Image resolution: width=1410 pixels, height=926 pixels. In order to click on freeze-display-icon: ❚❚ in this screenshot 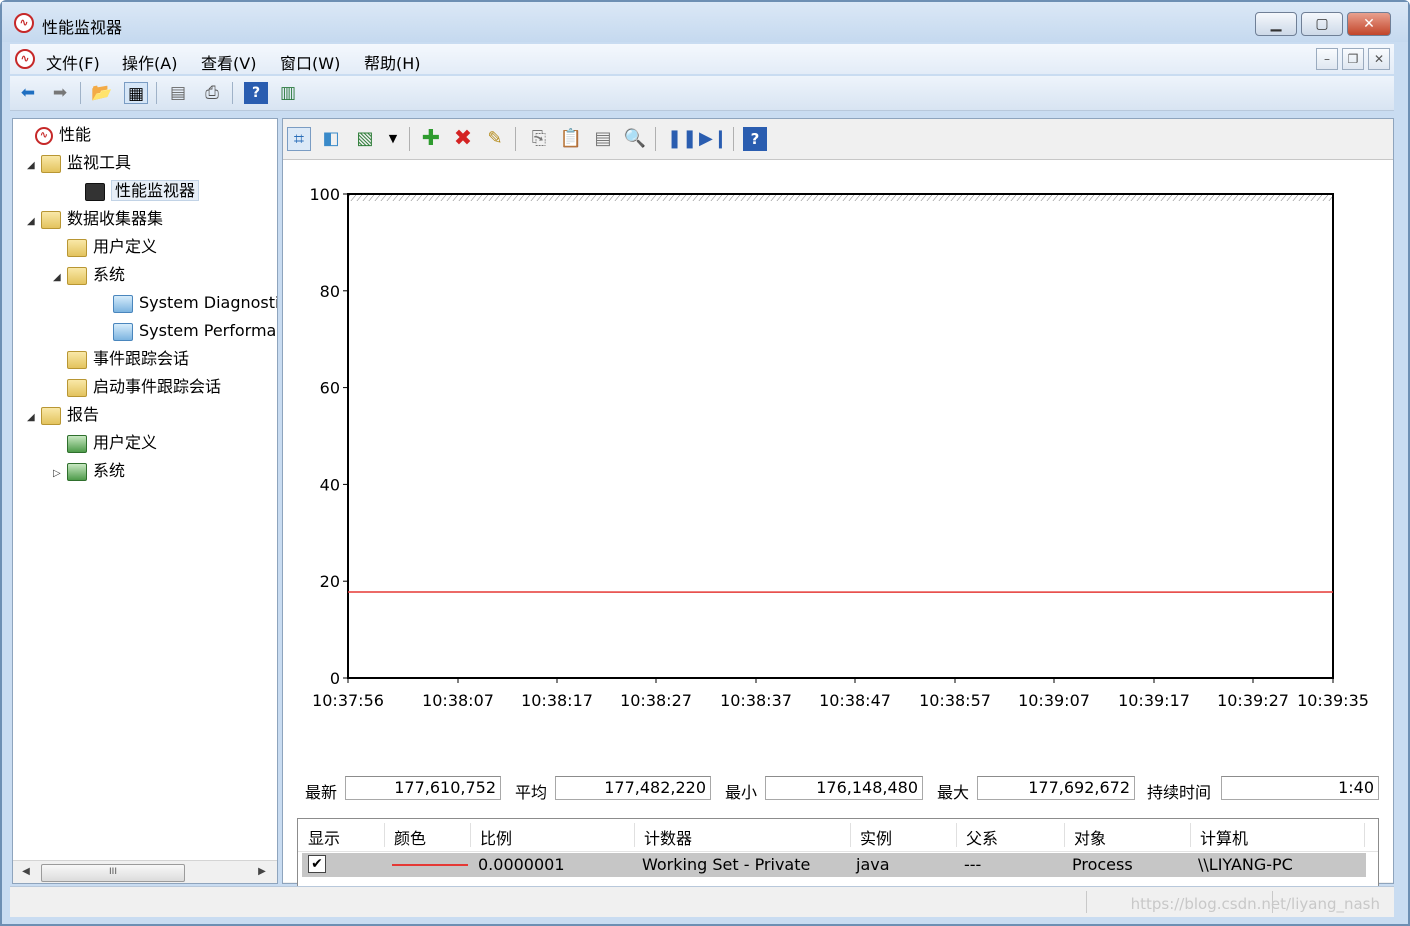, I will do `click(682, 139)`.